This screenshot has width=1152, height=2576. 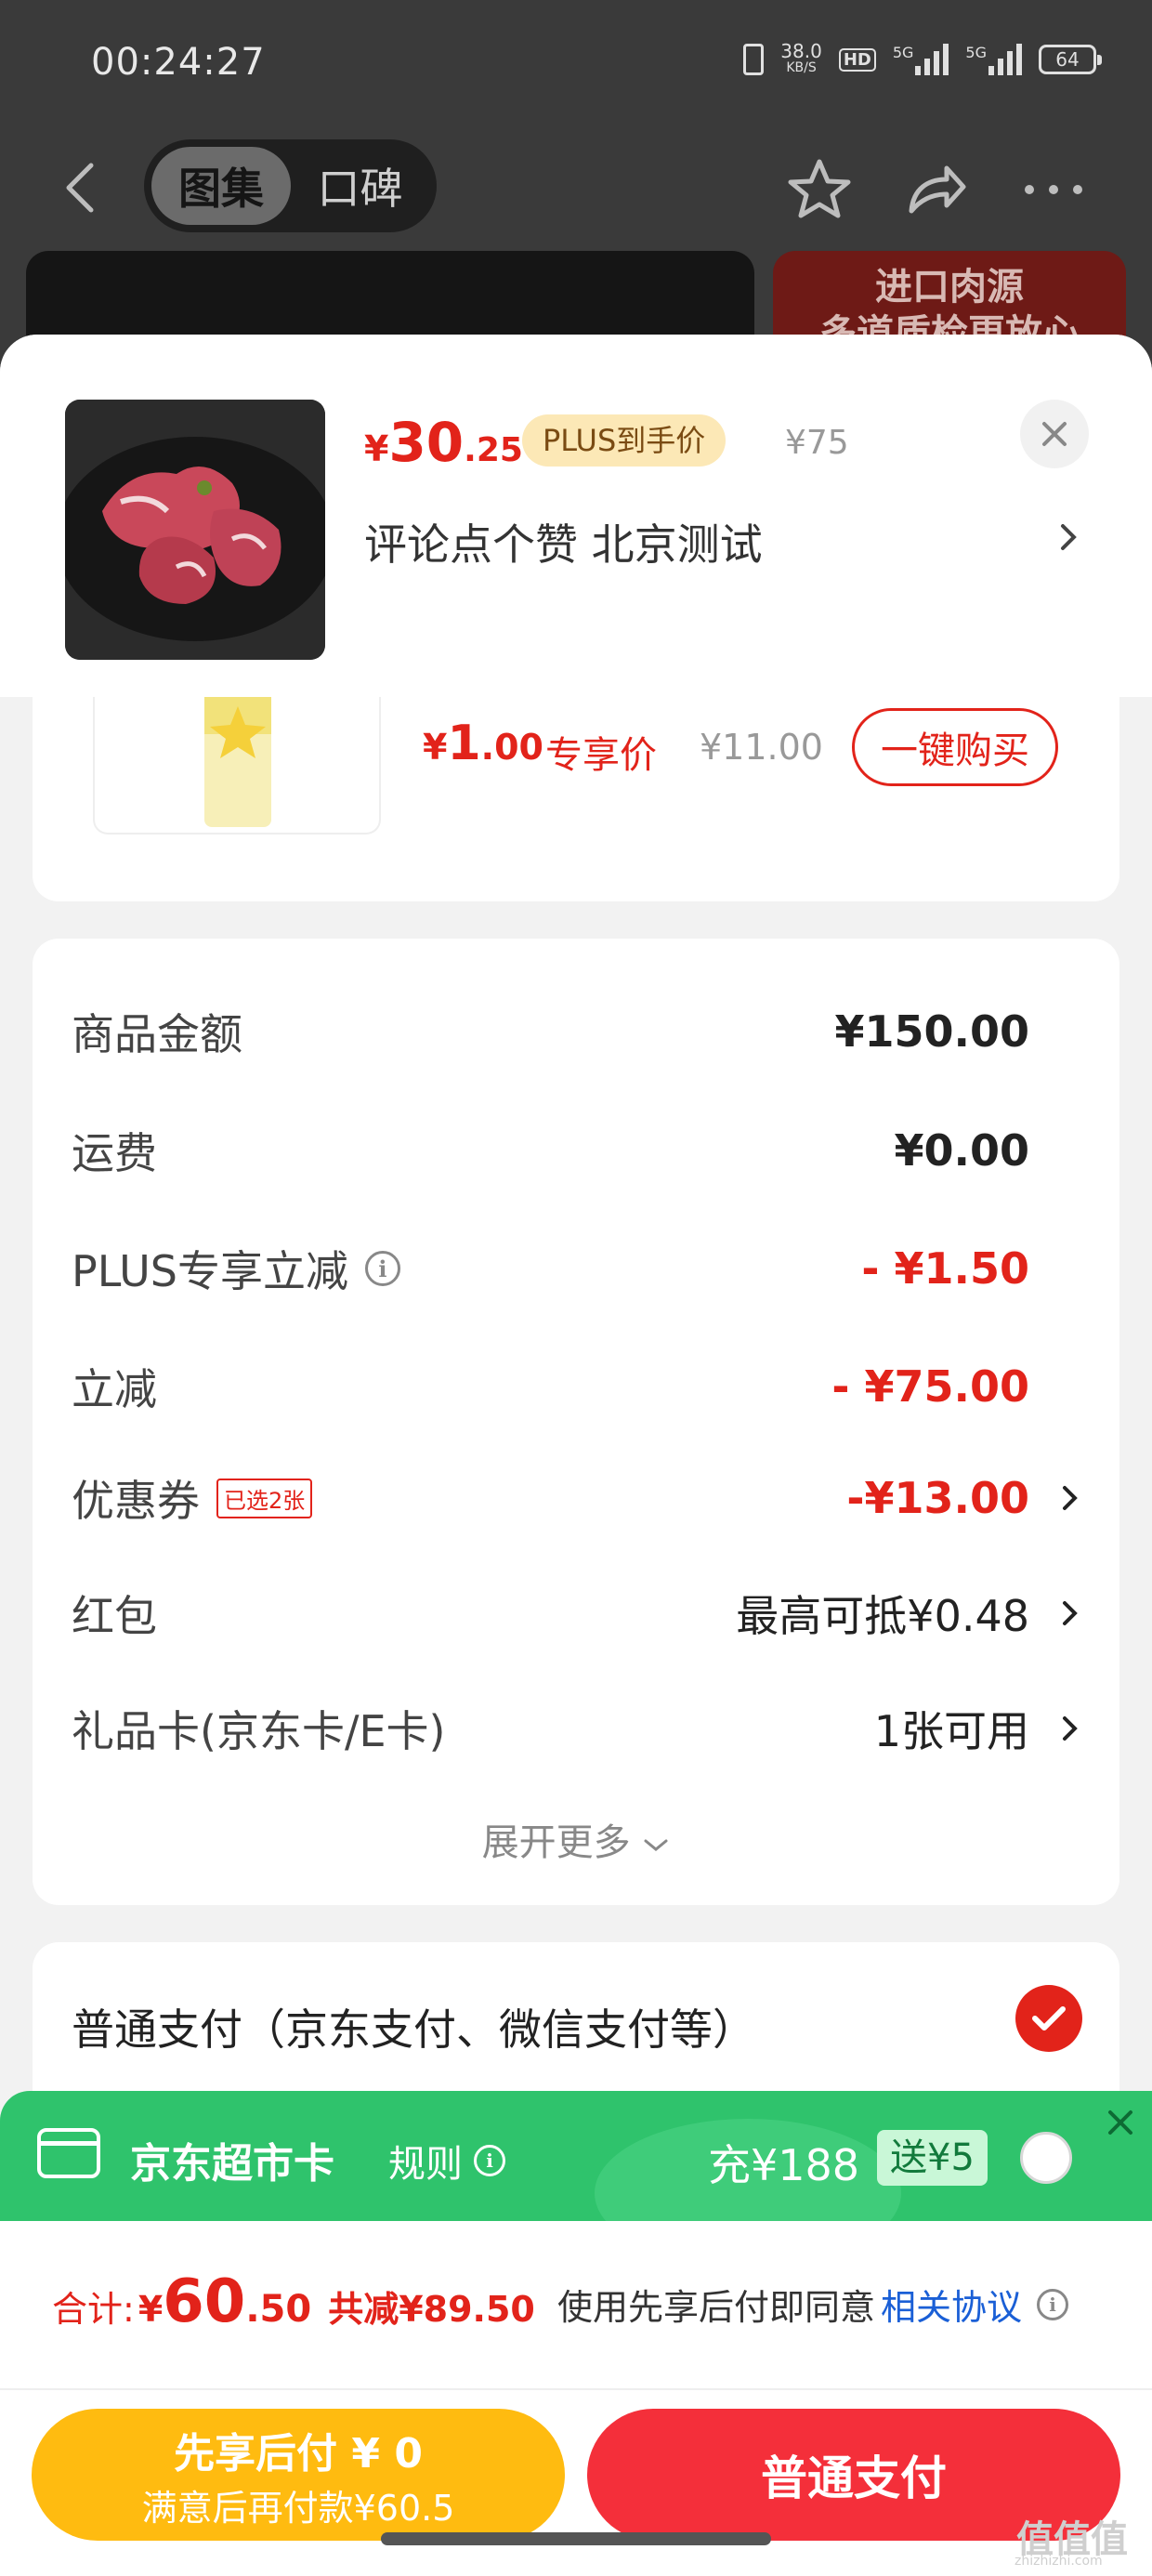 I want to click on currency: ¥, so click(x=376, y=448).